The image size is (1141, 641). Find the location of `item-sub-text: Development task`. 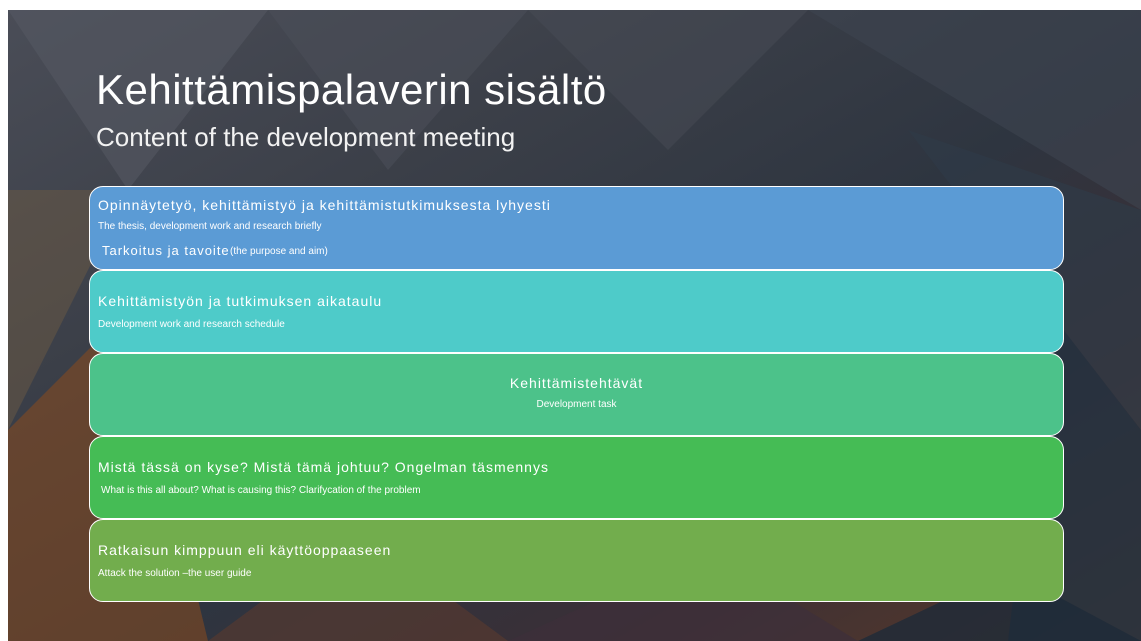

item-sub-text: Development task is located at coordinates (576, 404).